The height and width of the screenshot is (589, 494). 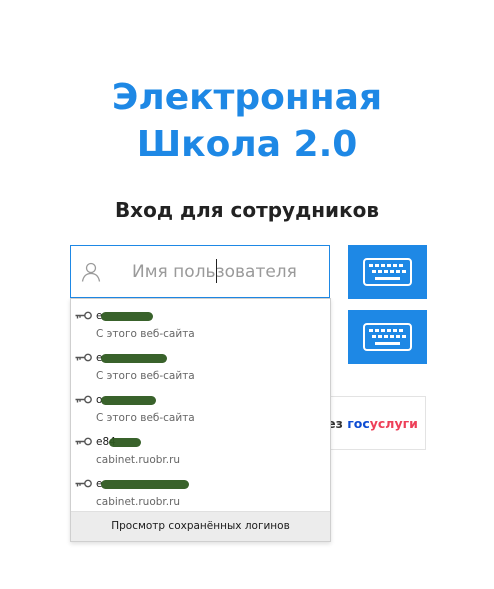 What do you see at coordinates (200, 526) in the screenshot?
I see `view-saved-logins-button: Просмотр сохранённых логинов` at bounding box center [200, 526].